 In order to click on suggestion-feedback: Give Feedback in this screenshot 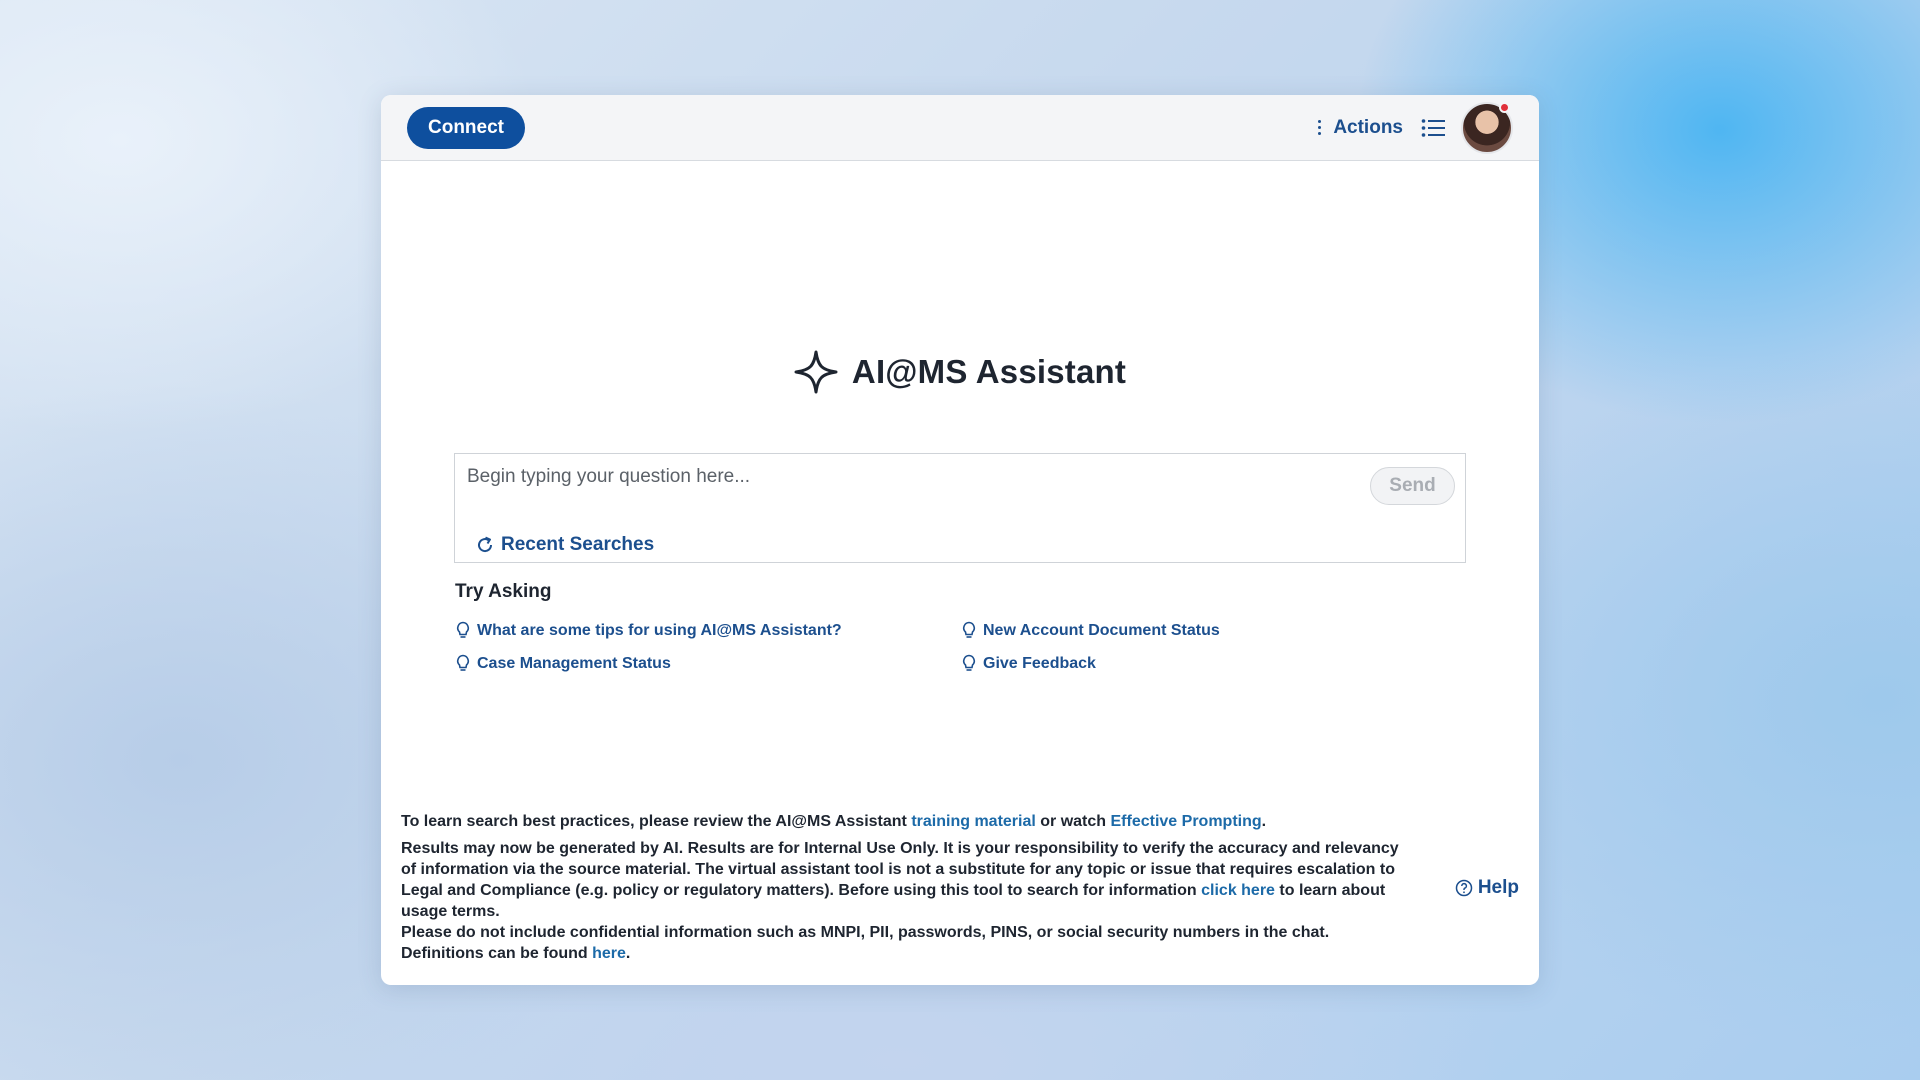, I will do `click(1028, 663)`.